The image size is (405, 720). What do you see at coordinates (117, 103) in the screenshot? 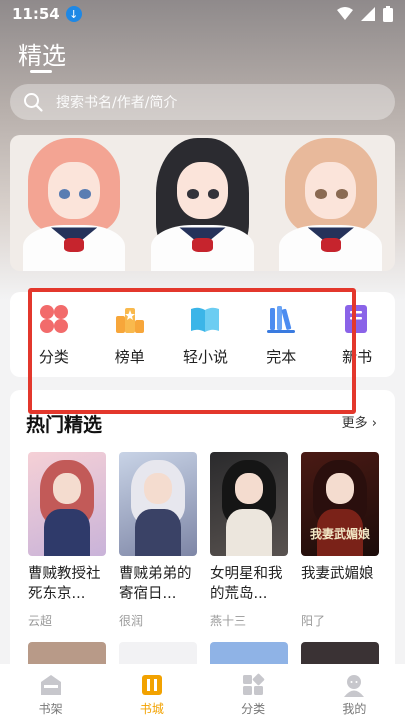
I see `search-placeholder: 搜索书名/作者/简介` at bounding box center [117, 103].